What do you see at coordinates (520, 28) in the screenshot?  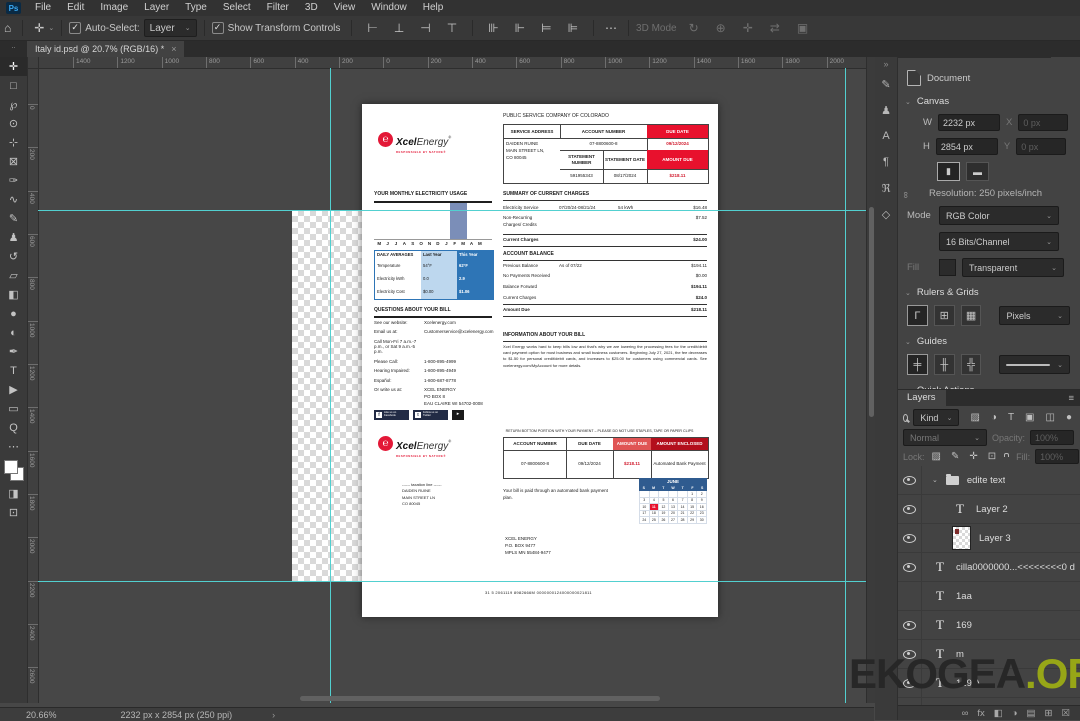 I see `distribute-center-icon: ⊩` at bounding box center [520, 28].